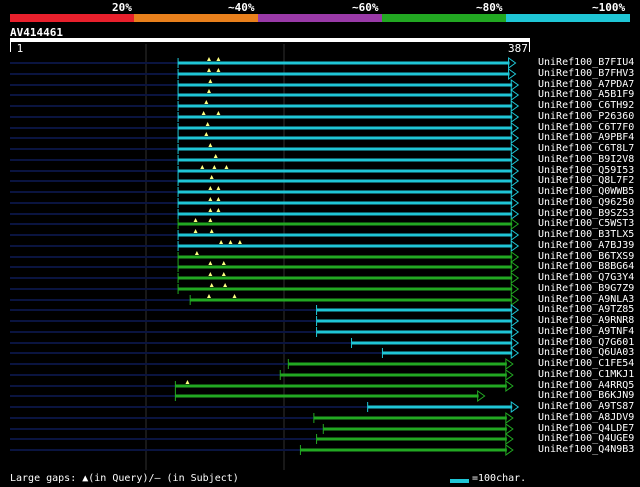 The image size is (640, 487). Describe the element at coordinates (586, 406) in the screenshot. I see `hit-label: UniRef100_A9TS87` at that location.